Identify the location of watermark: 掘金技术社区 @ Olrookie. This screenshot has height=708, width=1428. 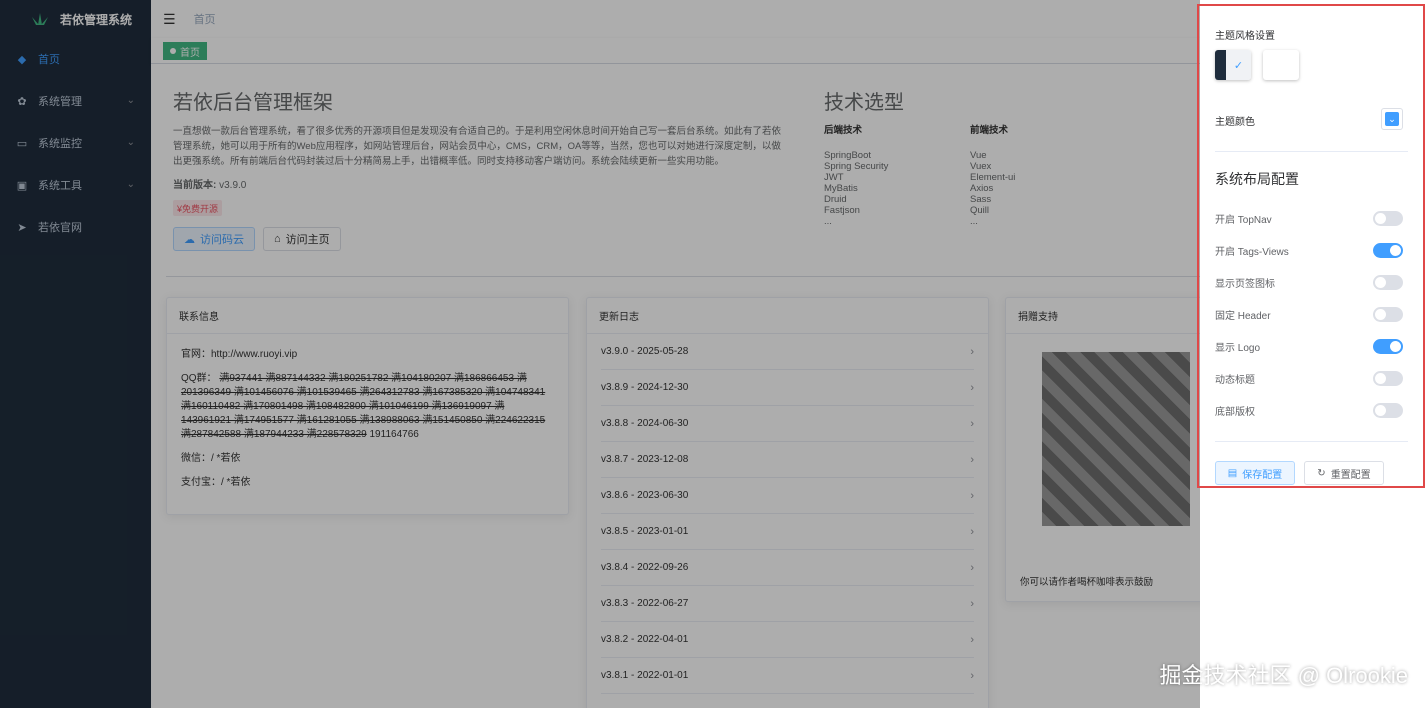
(1283, 675).